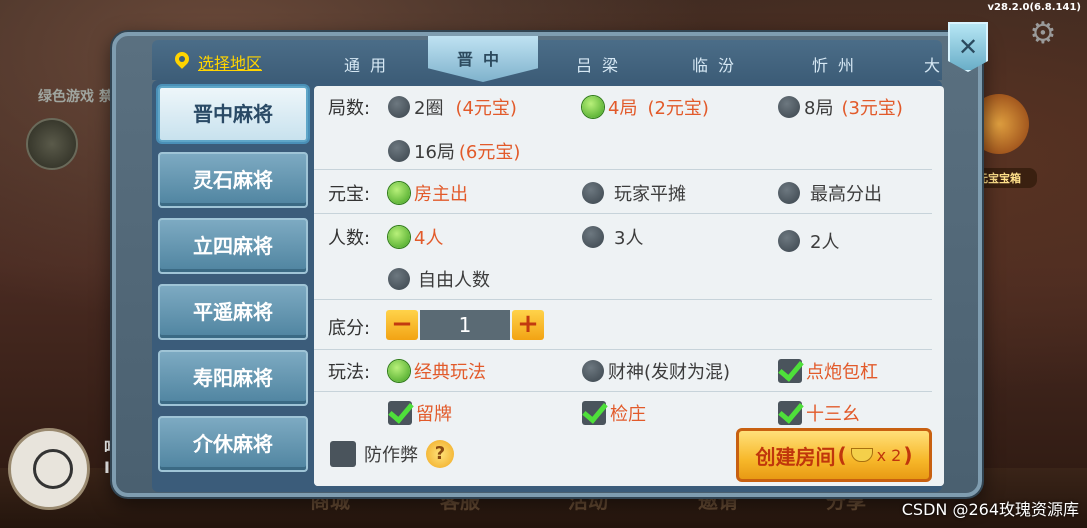 The height and width of the screenshot is (528, 1087). I want to click on payment-option-owner: 房主出, so click(428, 193).